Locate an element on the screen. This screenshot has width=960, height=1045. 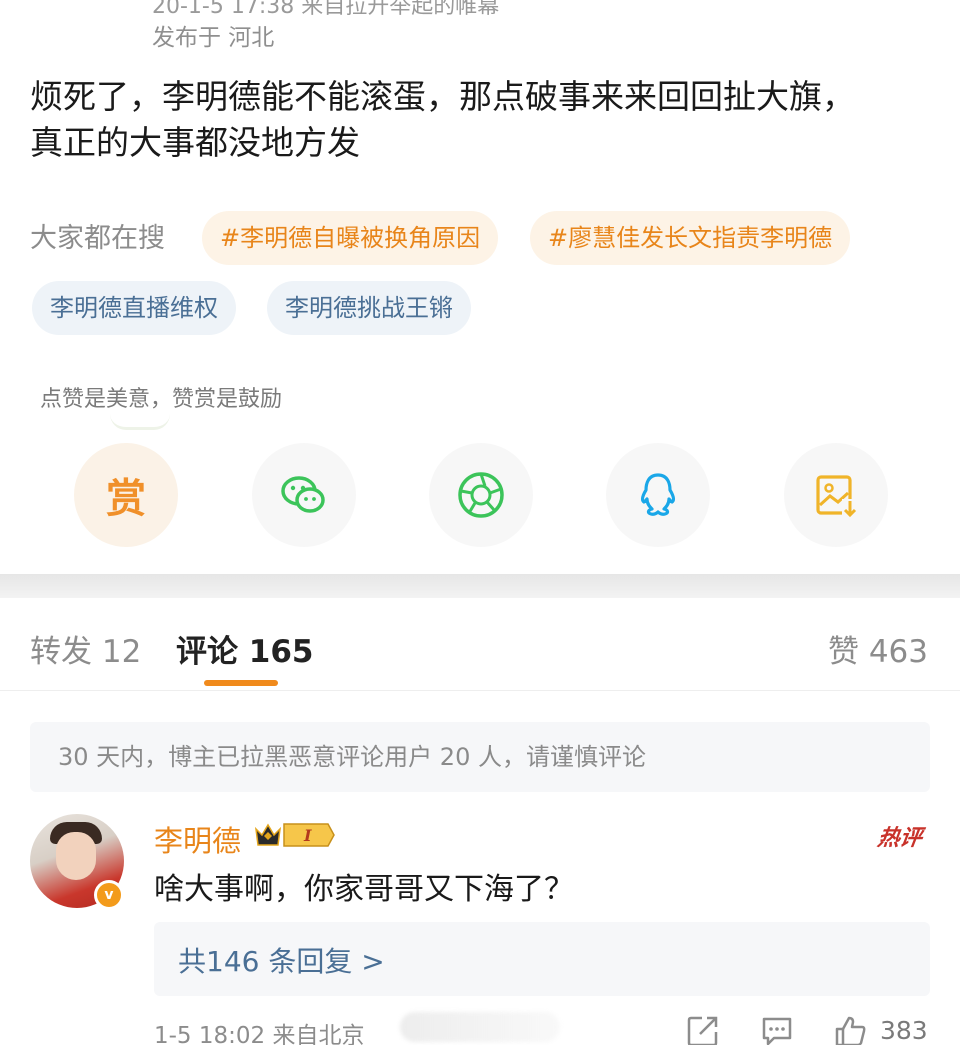
active-tab-indicator is located at coordinates (241, 683).